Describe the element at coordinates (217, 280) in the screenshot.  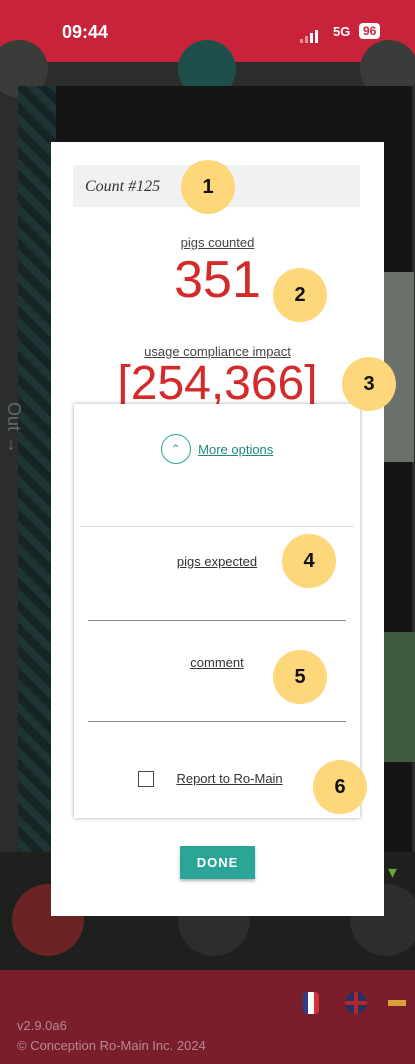
I see `pigs-counted-value: 351` at that location.